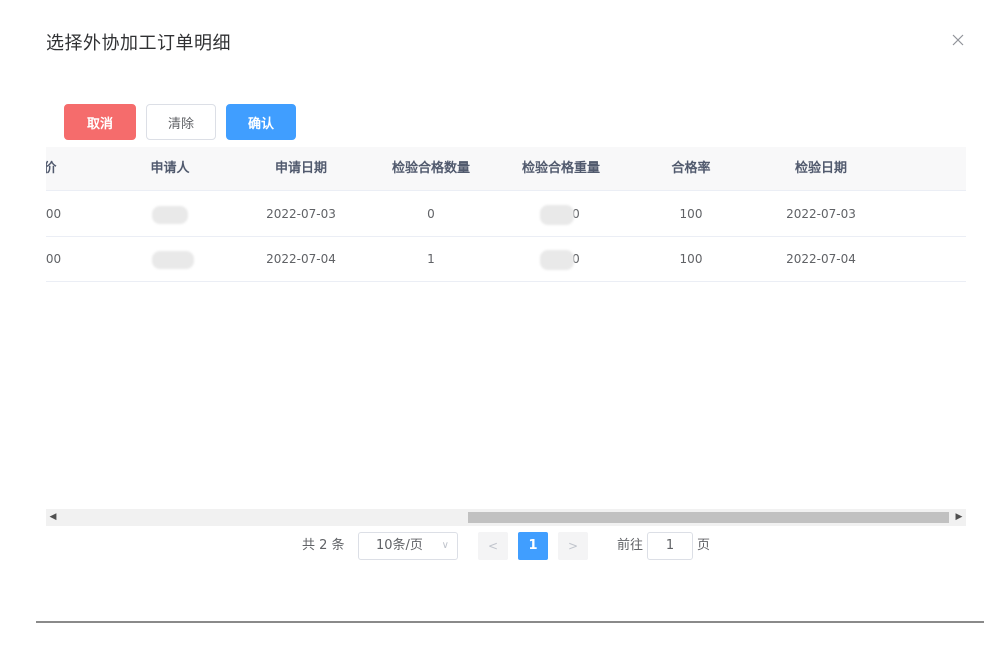 The image size is (1005, 657). What do you see at coordinates (301, 259) in the screenshot?
I see `cell-apply-date: 2022-07-04` at bounding box center [301, 259].